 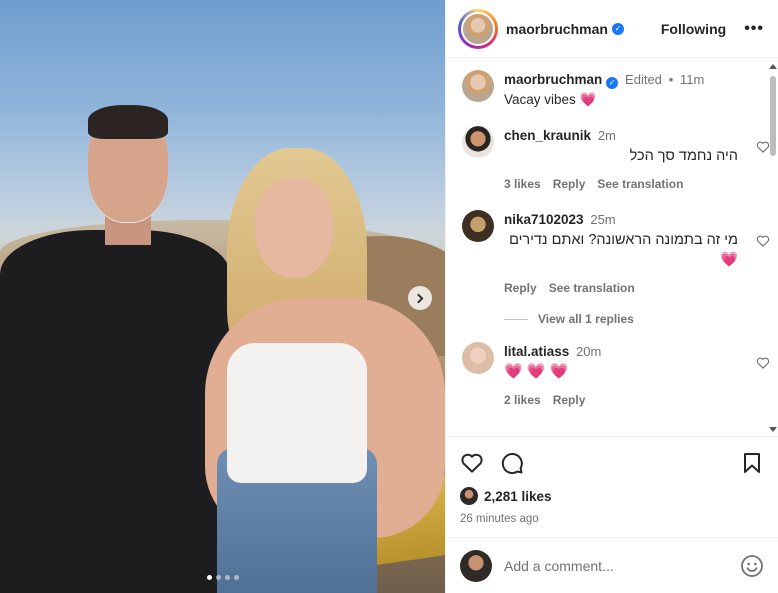 I want to click on scroll-down-arrow, so click(x=773, y=429).